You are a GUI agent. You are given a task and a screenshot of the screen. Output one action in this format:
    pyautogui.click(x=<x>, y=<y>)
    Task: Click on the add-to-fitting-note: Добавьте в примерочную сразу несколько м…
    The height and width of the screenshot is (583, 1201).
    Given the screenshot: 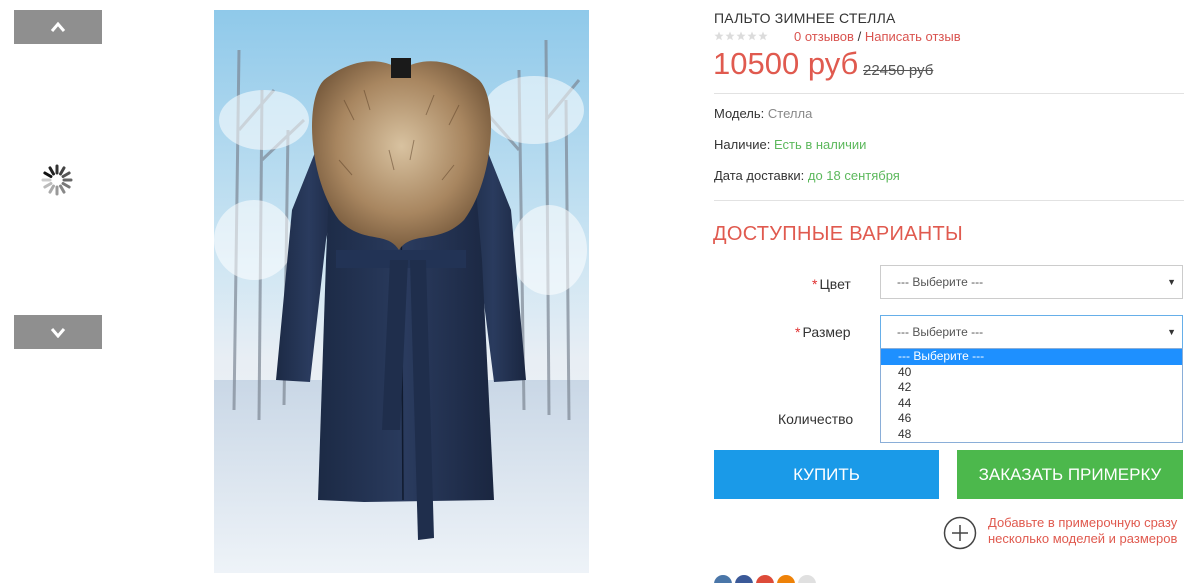 What is the action you would take?
    pyautogui.click(x=1083, y=530)
    